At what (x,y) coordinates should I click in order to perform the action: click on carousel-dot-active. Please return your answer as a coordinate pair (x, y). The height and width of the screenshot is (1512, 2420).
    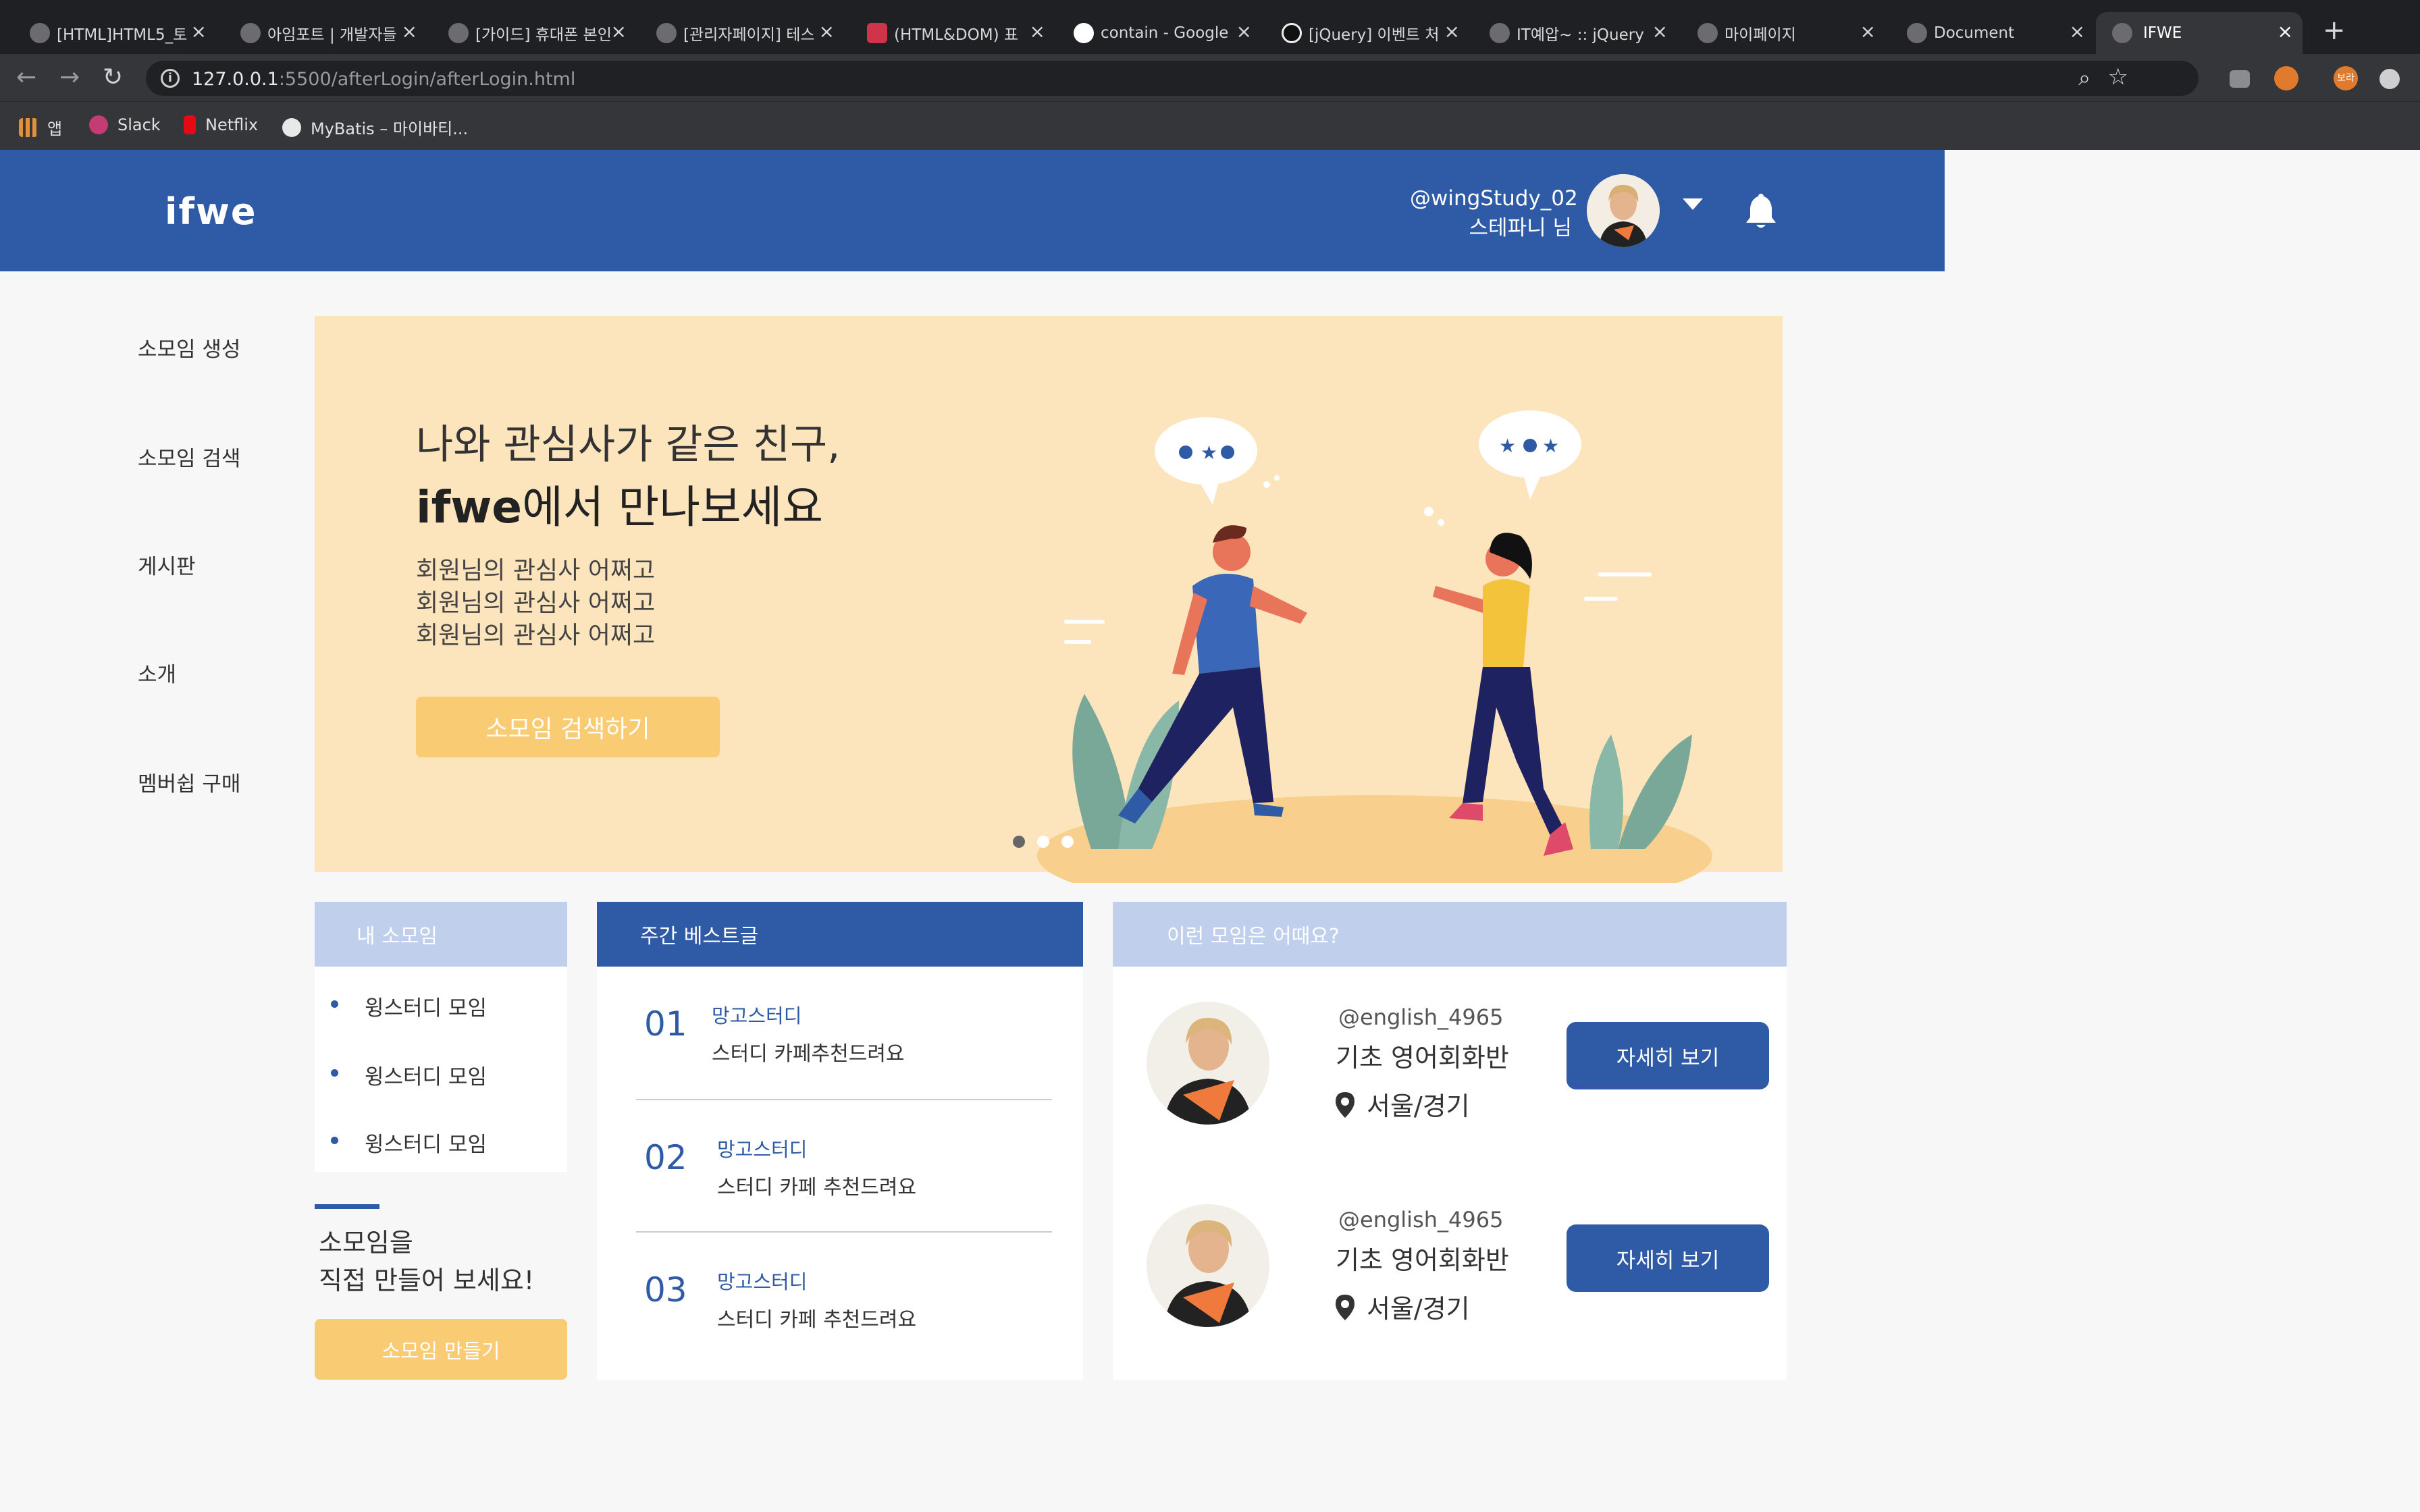
    Looking at the image, I should click on (1019, 842).